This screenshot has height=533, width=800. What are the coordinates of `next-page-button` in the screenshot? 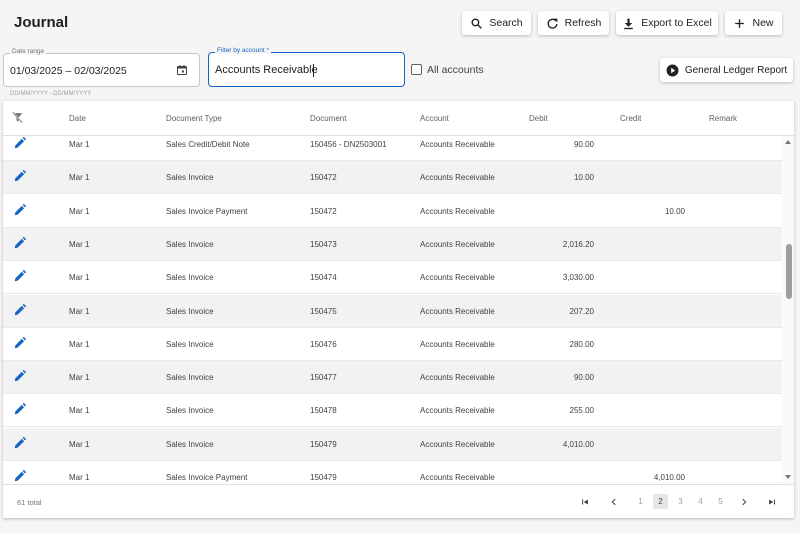 It's located at (743, 501).